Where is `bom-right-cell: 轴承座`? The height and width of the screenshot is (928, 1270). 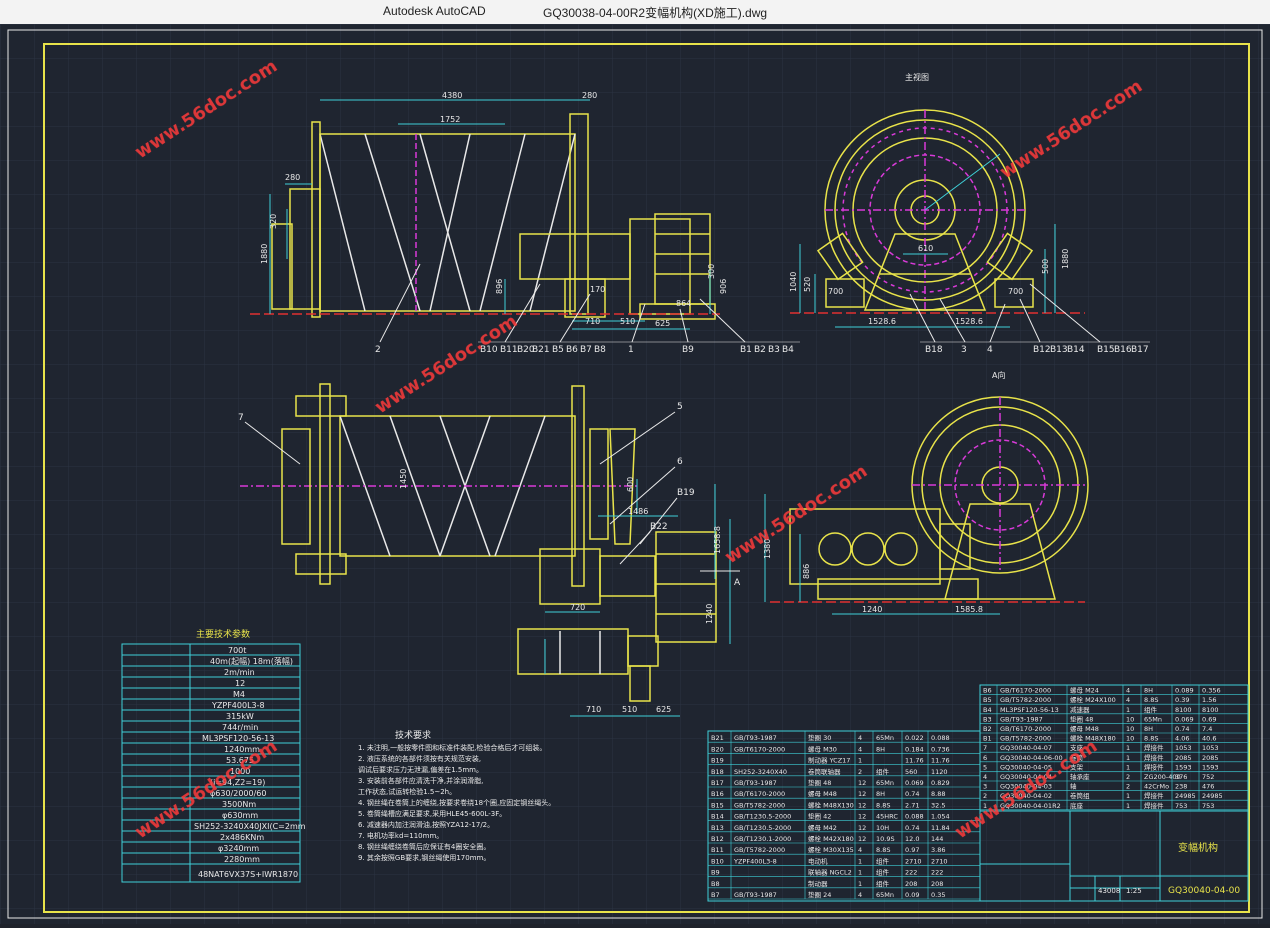 bom-right-cell: 轴承座 is located at coordinates (1080, 776).